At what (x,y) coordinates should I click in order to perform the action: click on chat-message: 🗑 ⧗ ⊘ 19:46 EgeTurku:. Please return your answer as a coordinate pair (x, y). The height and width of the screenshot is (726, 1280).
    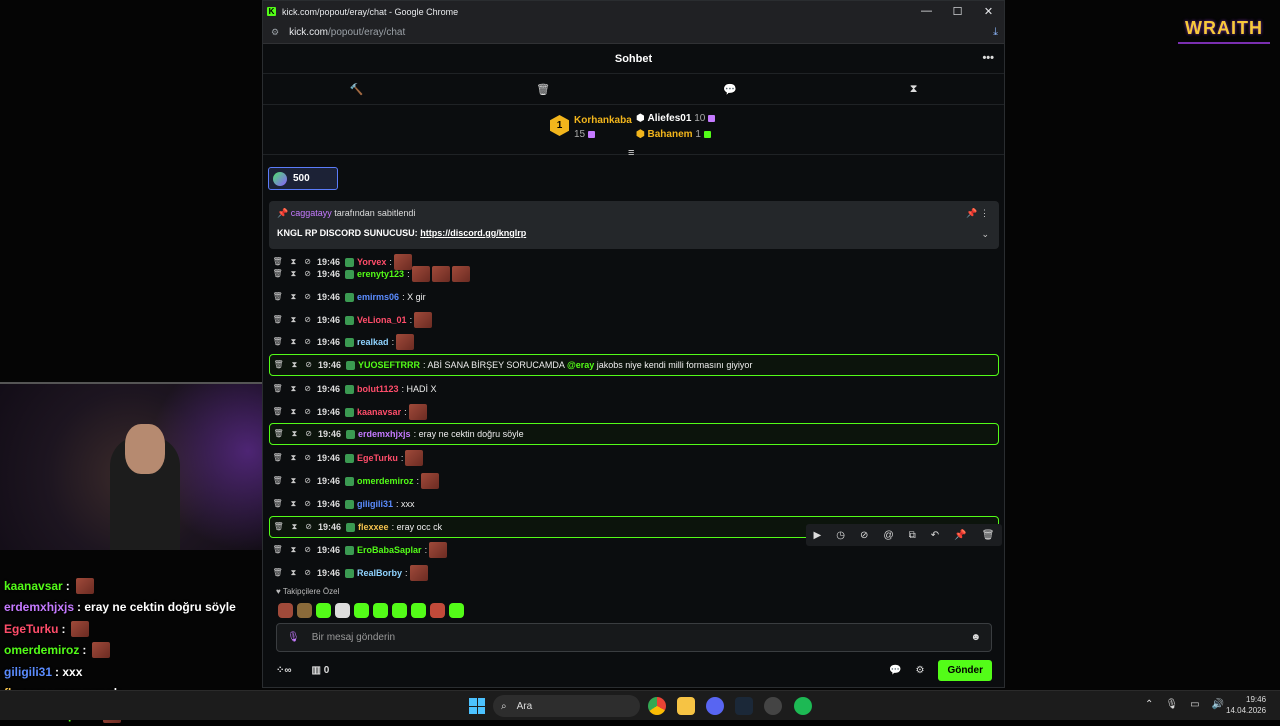
    Looking at the image, I should click on (634, 458).